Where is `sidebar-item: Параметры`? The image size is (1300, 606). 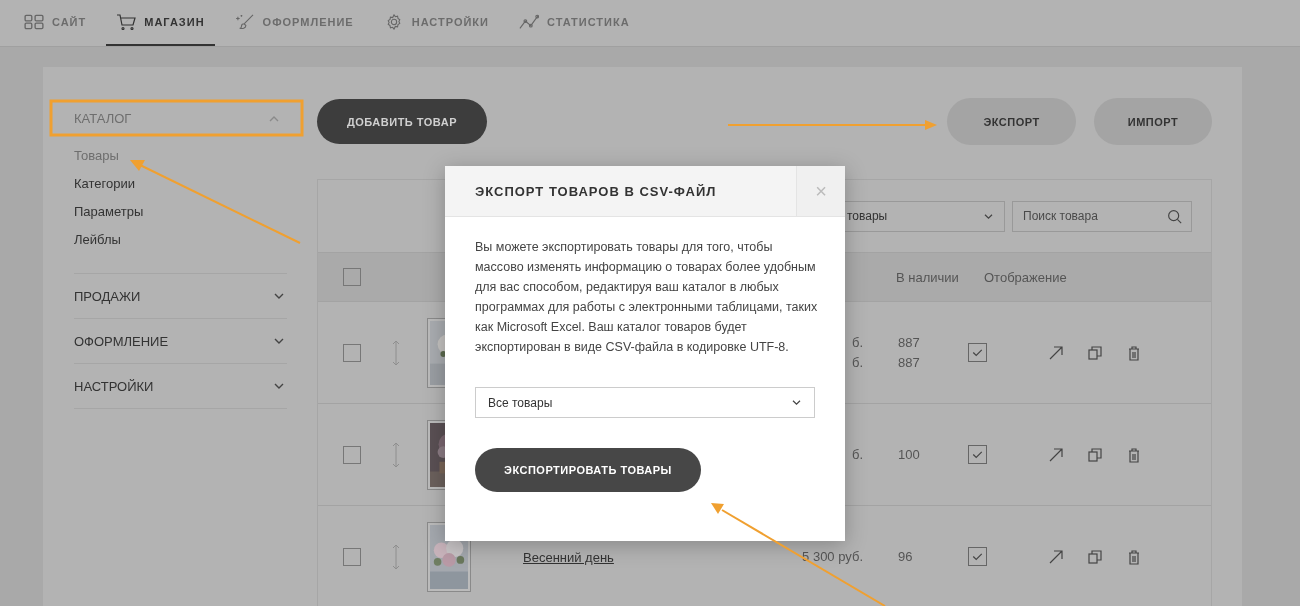 sidebar-item: Параметры is located at coordinates (188, 217).